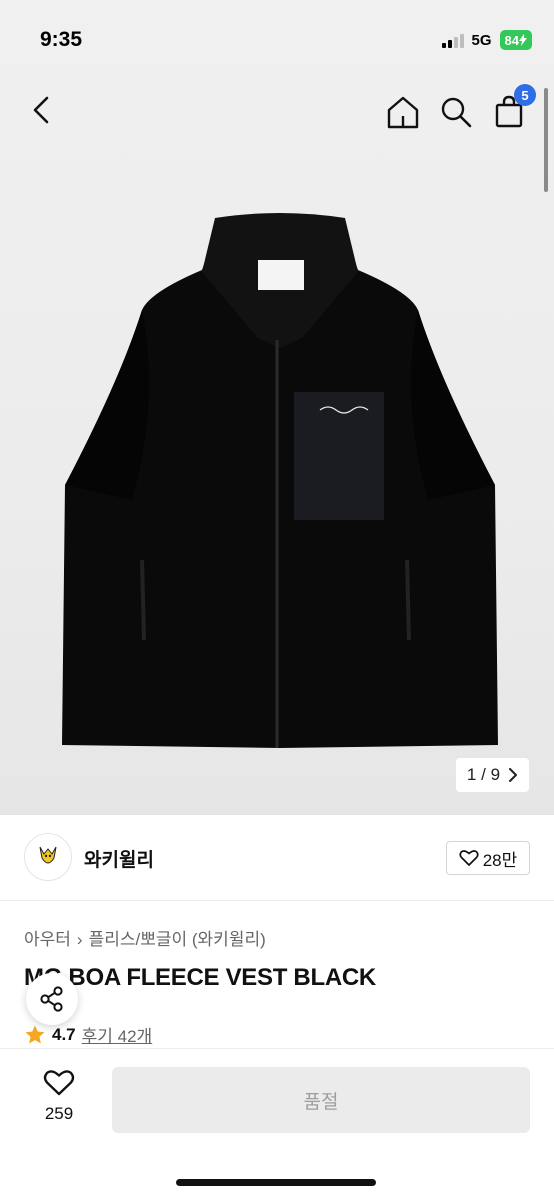 The height and width of the screenshot is (1200, 554). Describe the element at coordinates (500, 860) in the screenshot. I see `store-like-count: 28만` at that location.